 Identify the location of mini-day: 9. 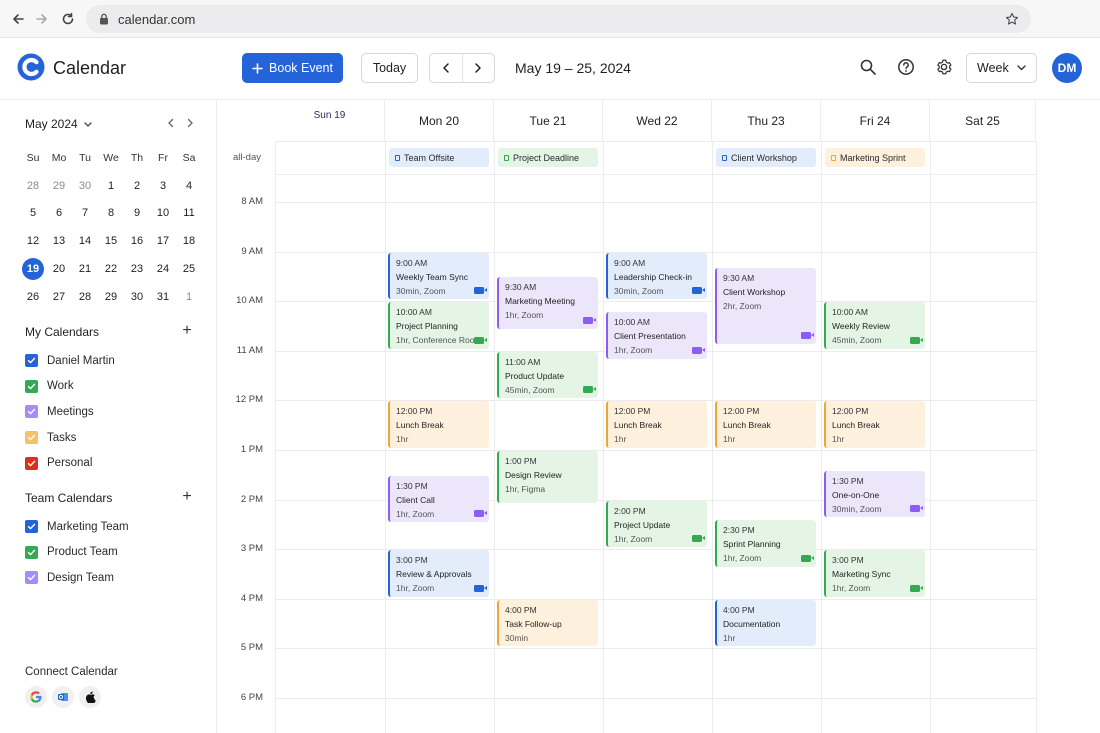
(137, 213).